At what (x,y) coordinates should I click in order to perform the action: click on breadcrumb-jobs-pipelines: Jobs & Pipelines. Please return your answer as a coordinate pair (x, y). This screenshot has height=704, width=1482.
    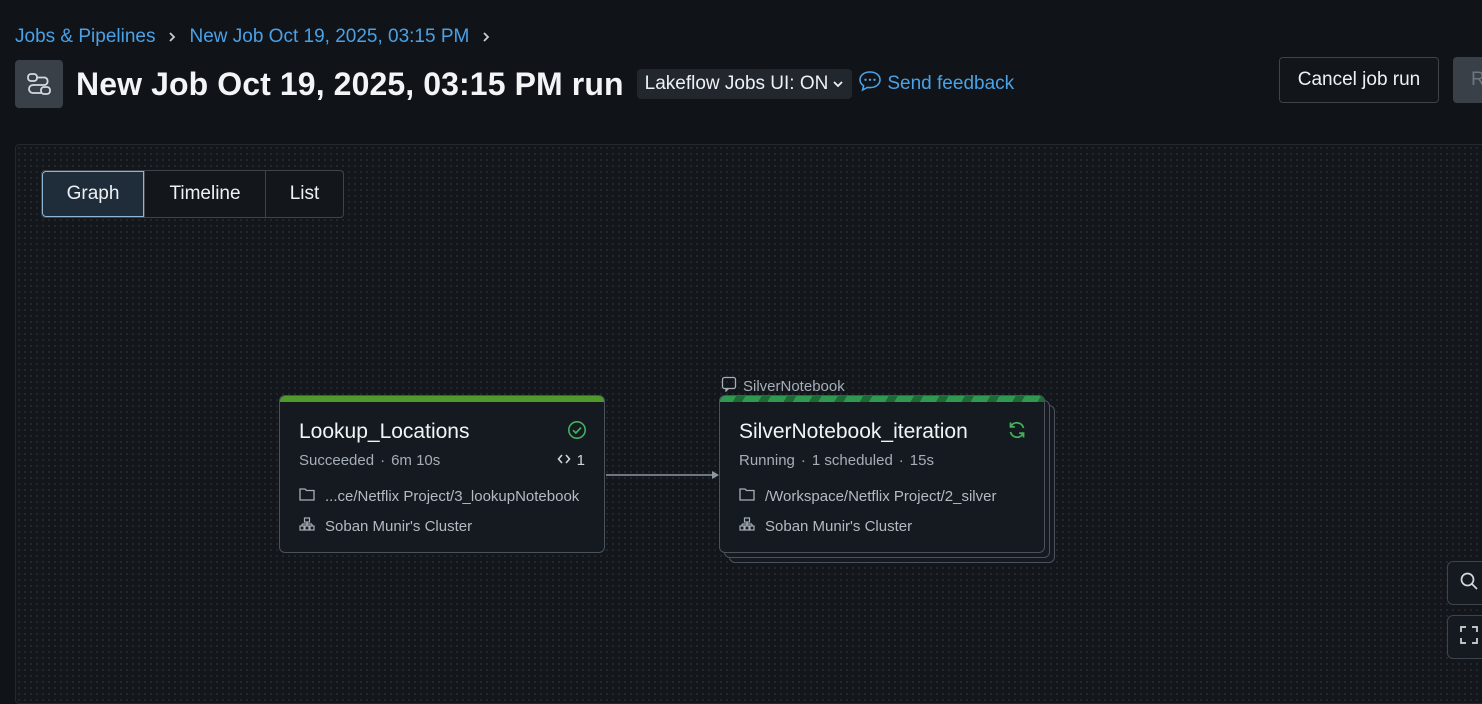
    Looking at the image, I should click on (85, 37).